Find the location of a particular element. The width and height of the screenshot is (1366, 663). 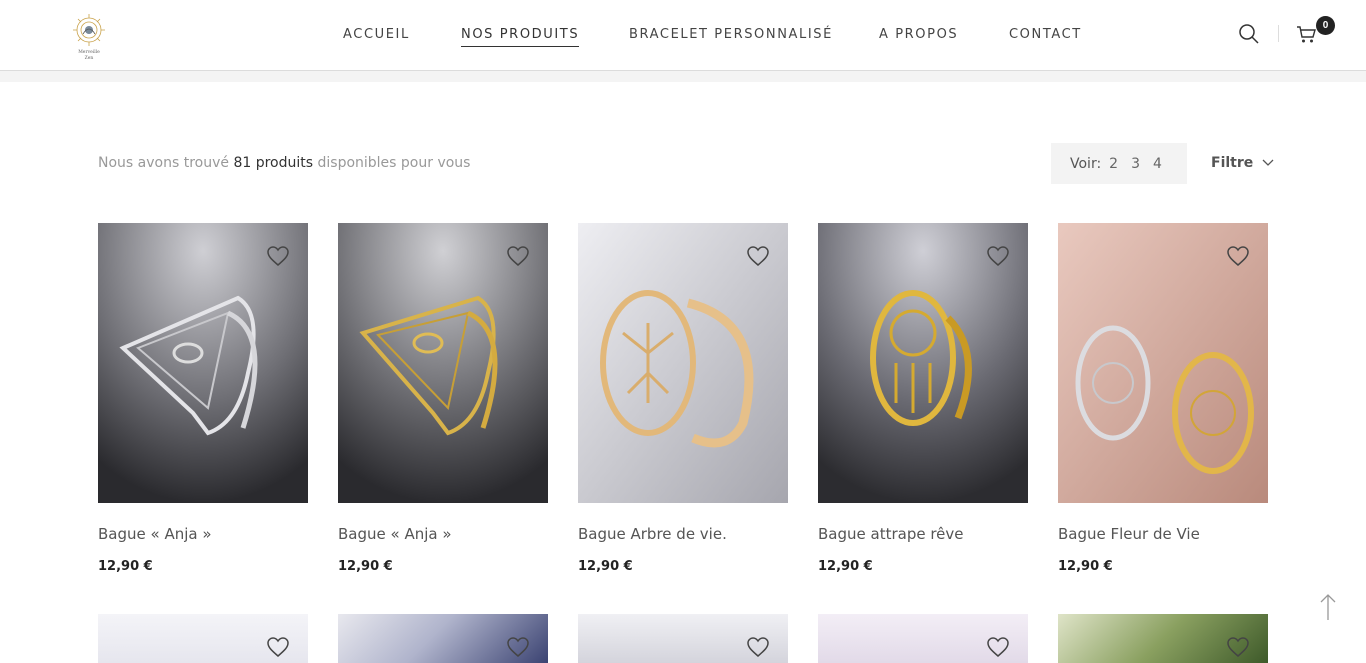

voir-option-3: 3 is located at coordinates (1135, 164).